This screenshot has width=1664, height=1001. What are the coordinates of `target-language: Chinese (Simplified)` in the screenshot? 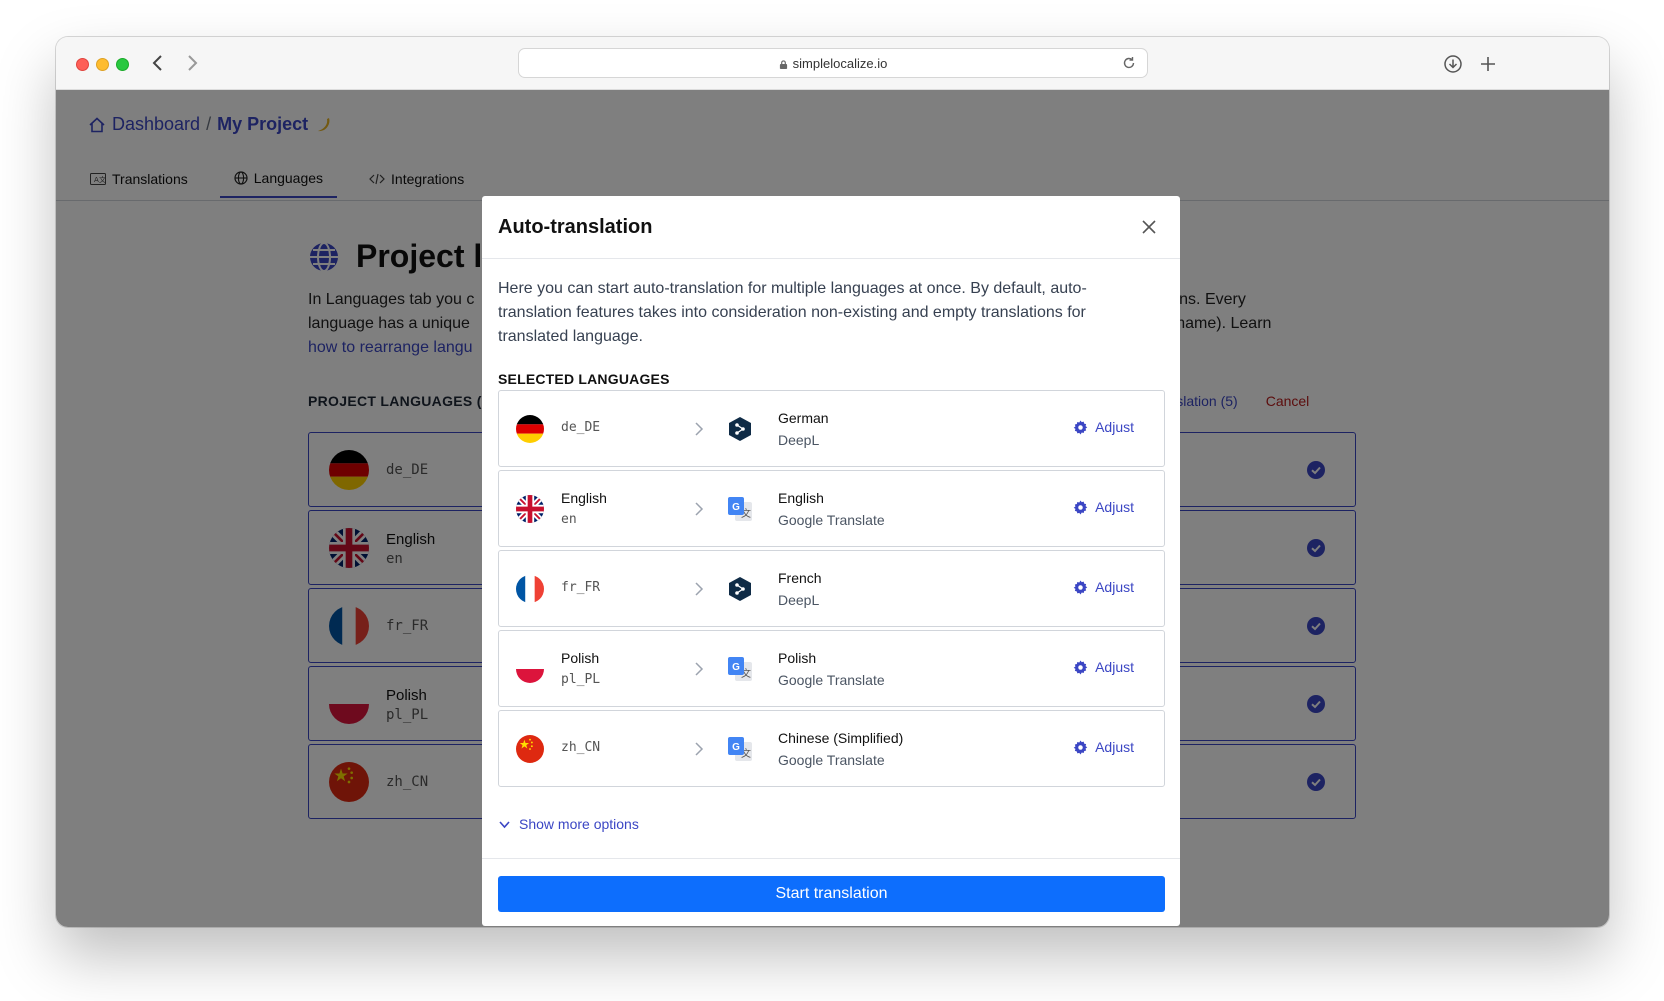 It's located at (841, 738).